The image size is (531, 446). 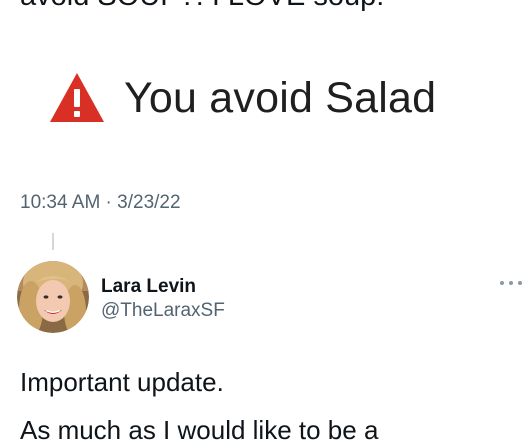 I want to click on media-warning-text: You avoid Salad, so click(x=280, y=98).